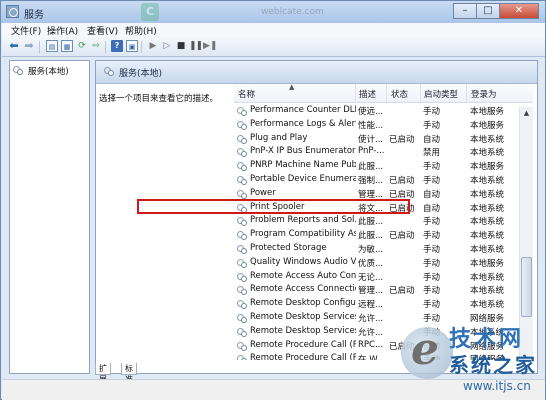 The height and width of the screenshot is (401, 546). Describe the element at coordinates (432, 153) in the screenshot. I see `service-startup-type: 禁用` at that location.